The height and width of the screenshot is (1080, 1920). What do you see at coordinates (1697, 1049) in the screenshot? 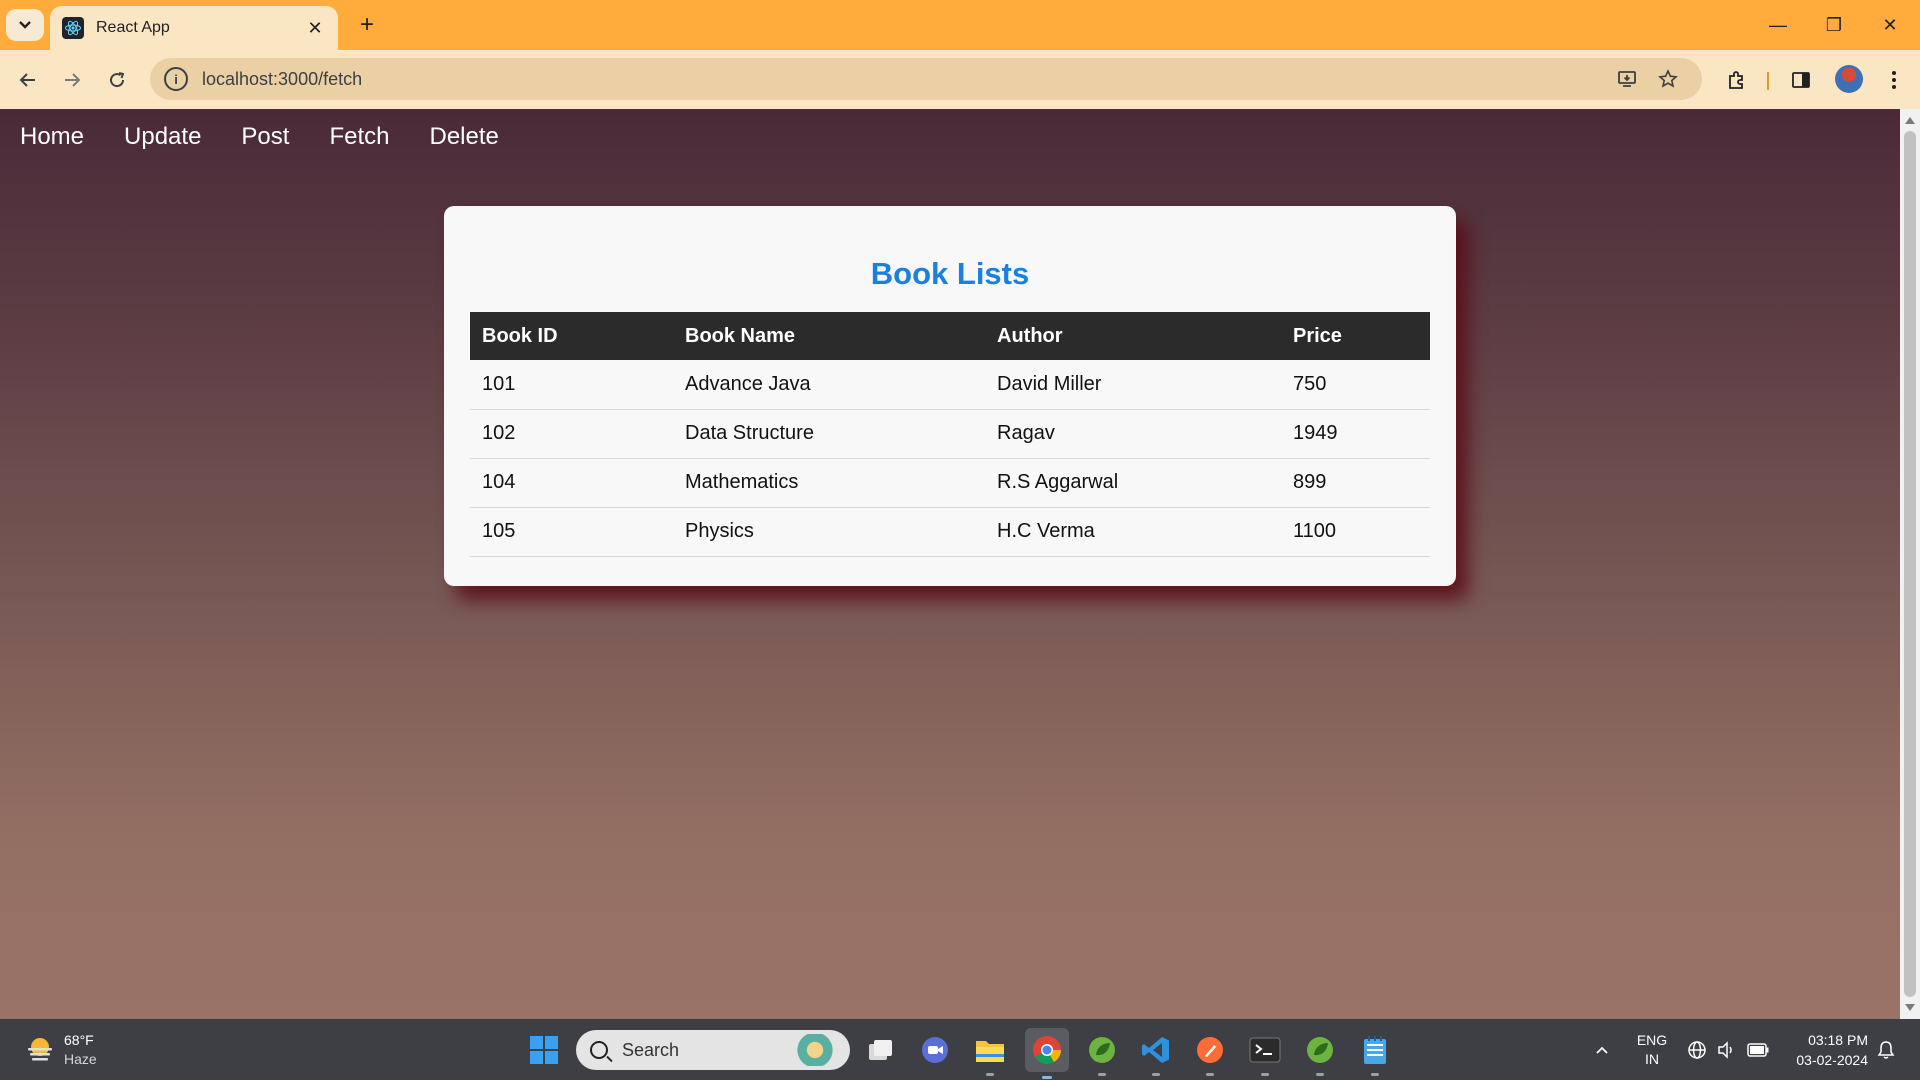
I see `network-globe-icon` at bounding box center [1697, 1049].